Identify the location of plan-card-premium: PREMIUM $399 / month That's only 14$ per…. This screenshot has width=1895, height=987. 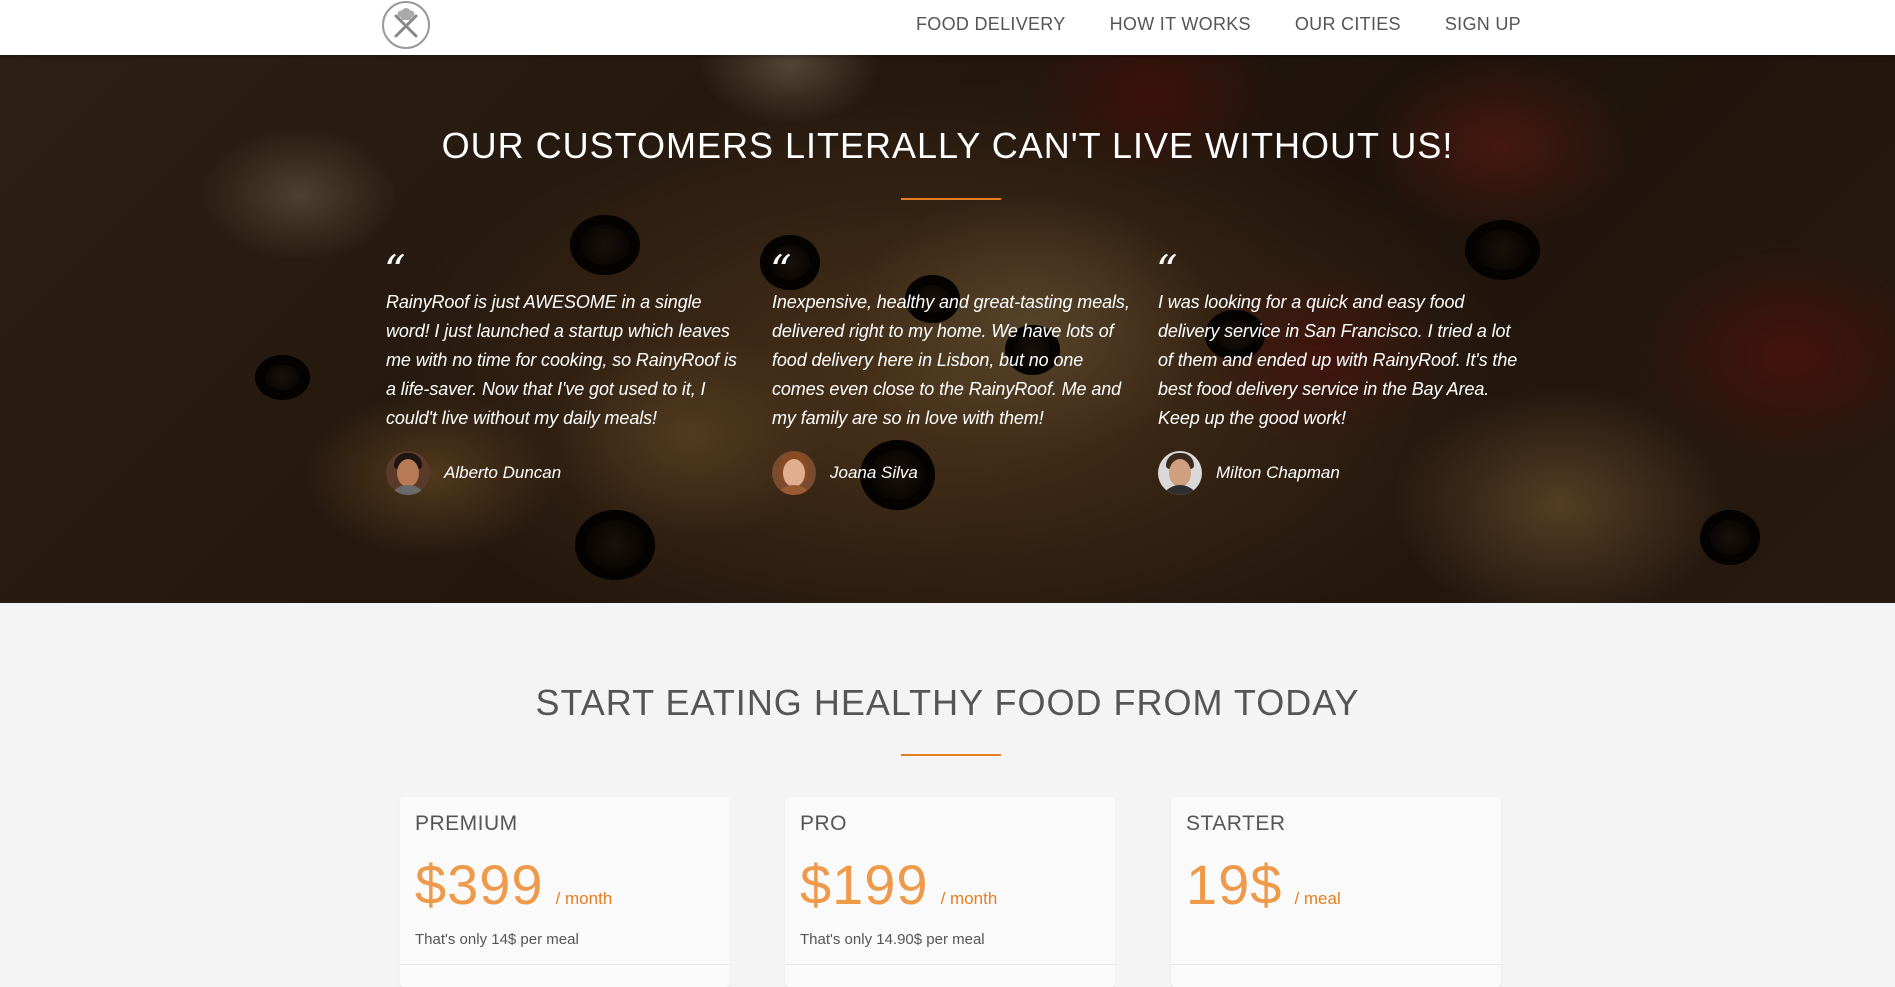
(565, 892).